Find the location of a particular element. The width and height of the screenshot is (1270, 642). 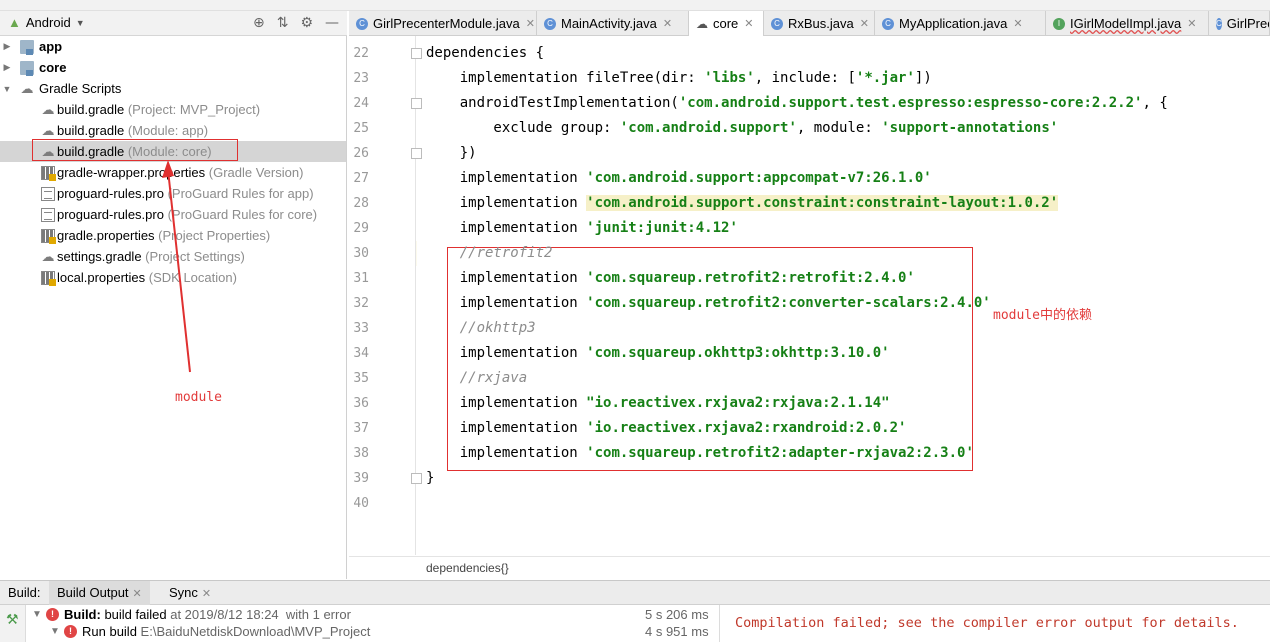

line-gutter: 22 23 24 25 26 27 28 29 30 31 32 33 34 35 36 37 38 39 40 is located at coordinates (382, 295).